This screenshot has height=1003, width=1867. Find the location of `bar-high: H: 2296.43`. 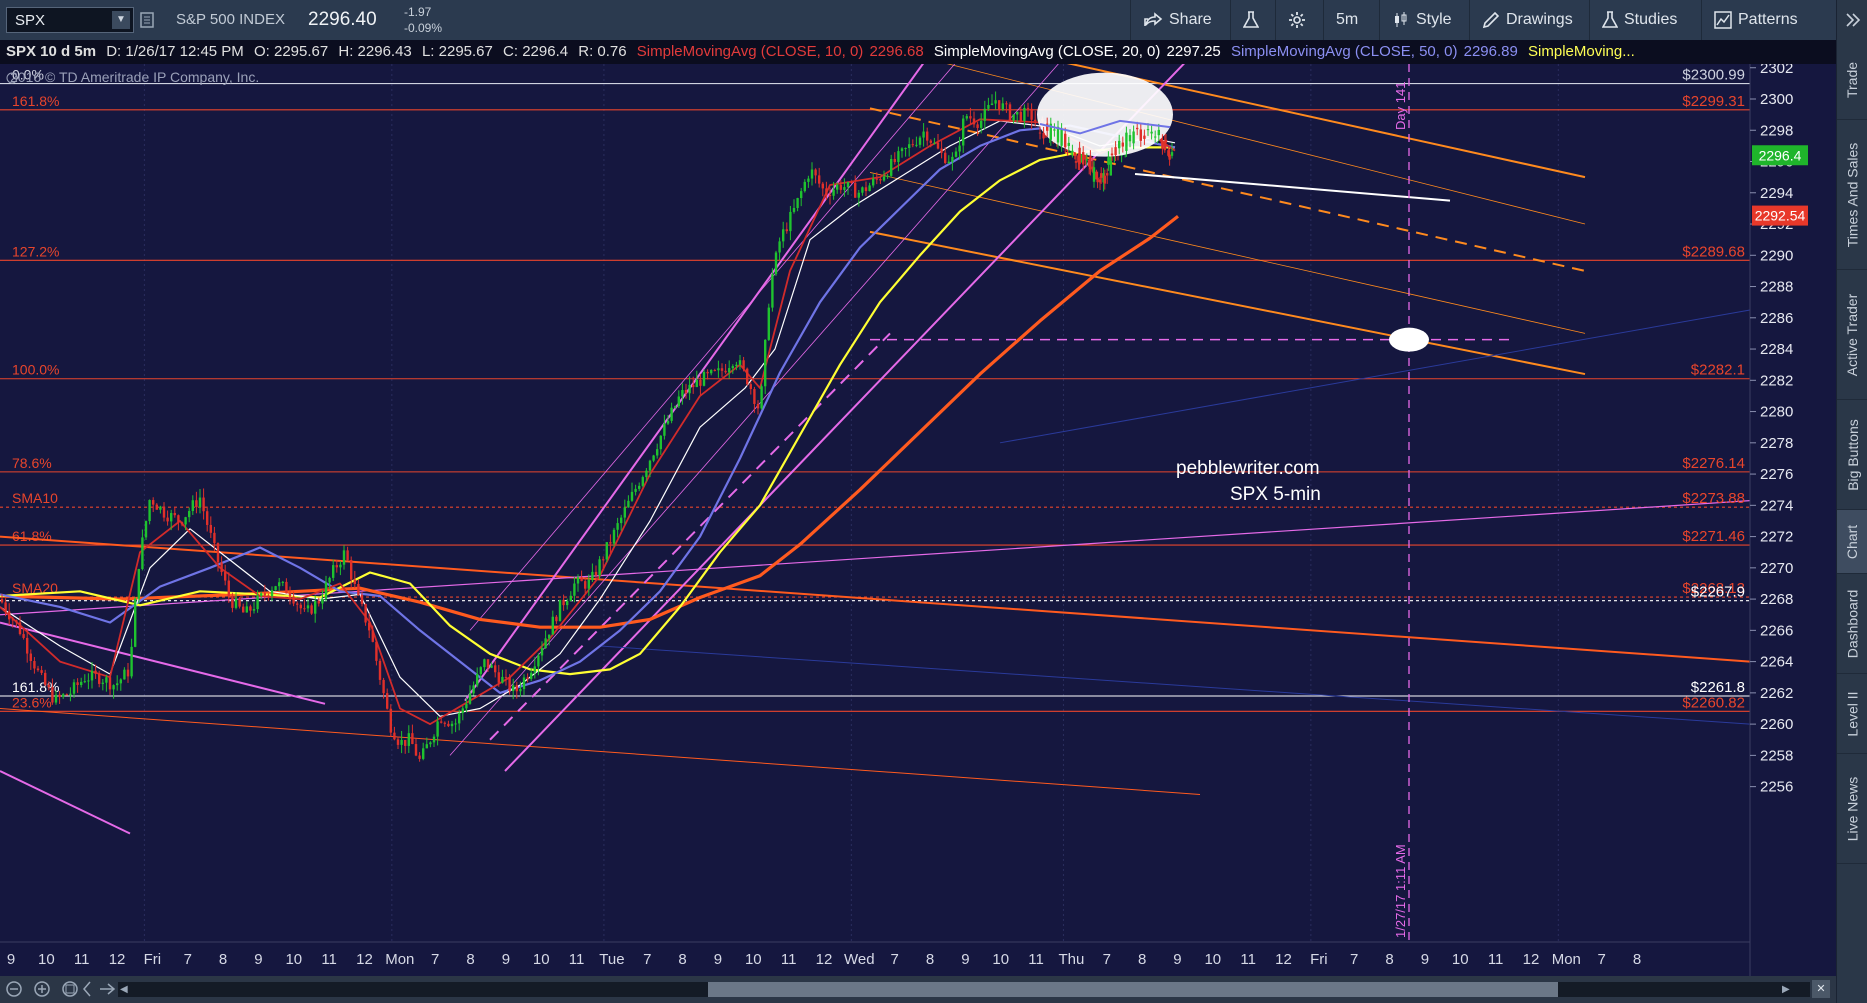

bar-high: H: 2296.43 is located at coordinates (375, 51).